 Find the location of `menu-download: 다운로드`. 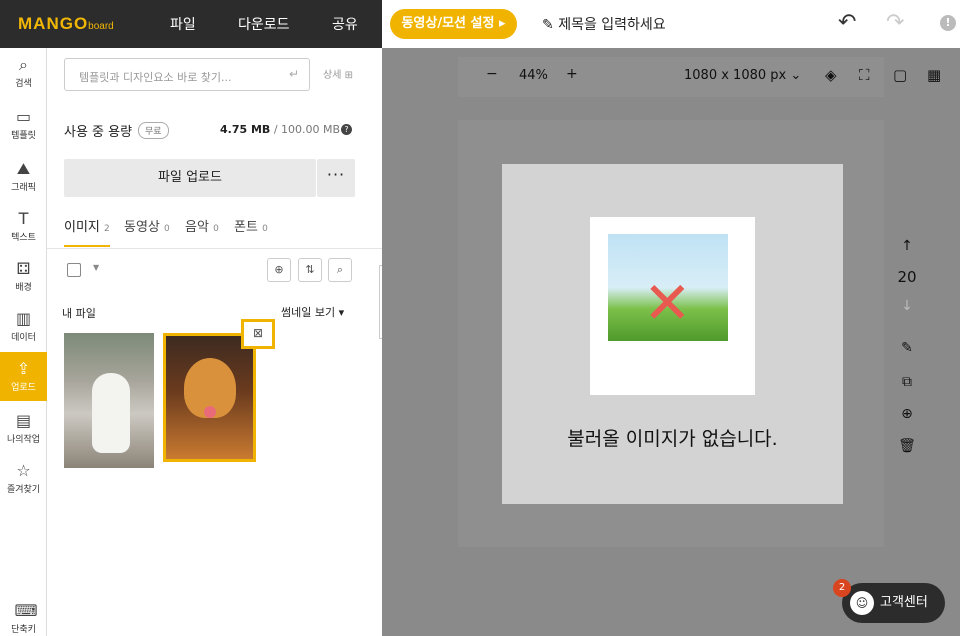

menu-download: 다운로드 is located at coordinates (264, 24).